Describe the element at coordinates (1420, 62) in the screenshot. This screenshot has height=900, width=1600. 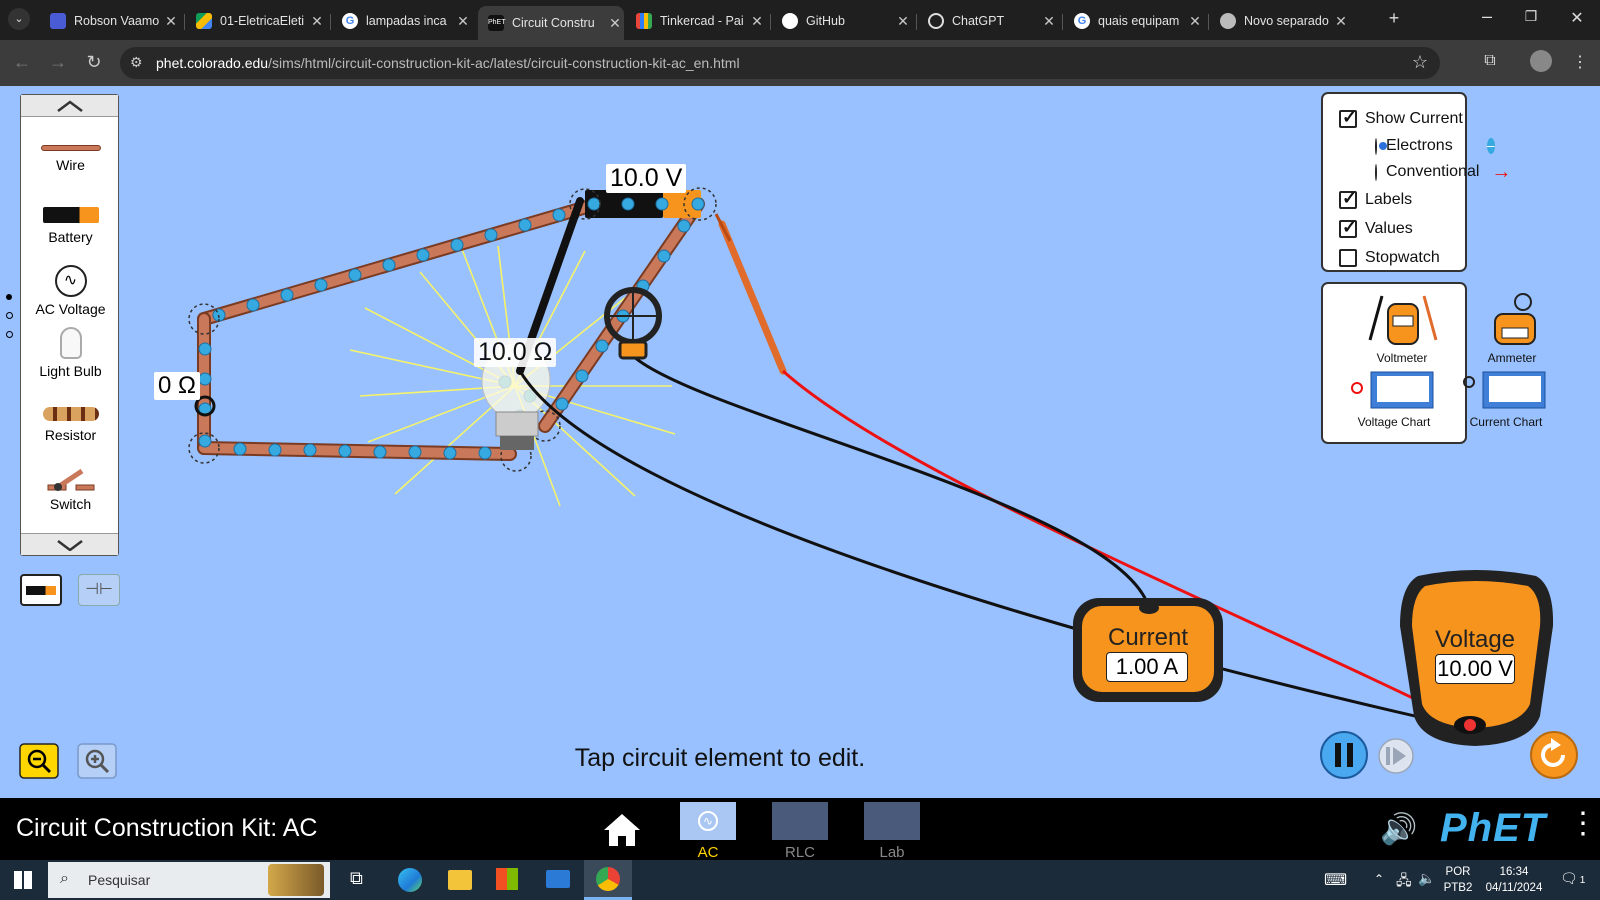
I see `bookmark-star-icon: ☆` at that location.